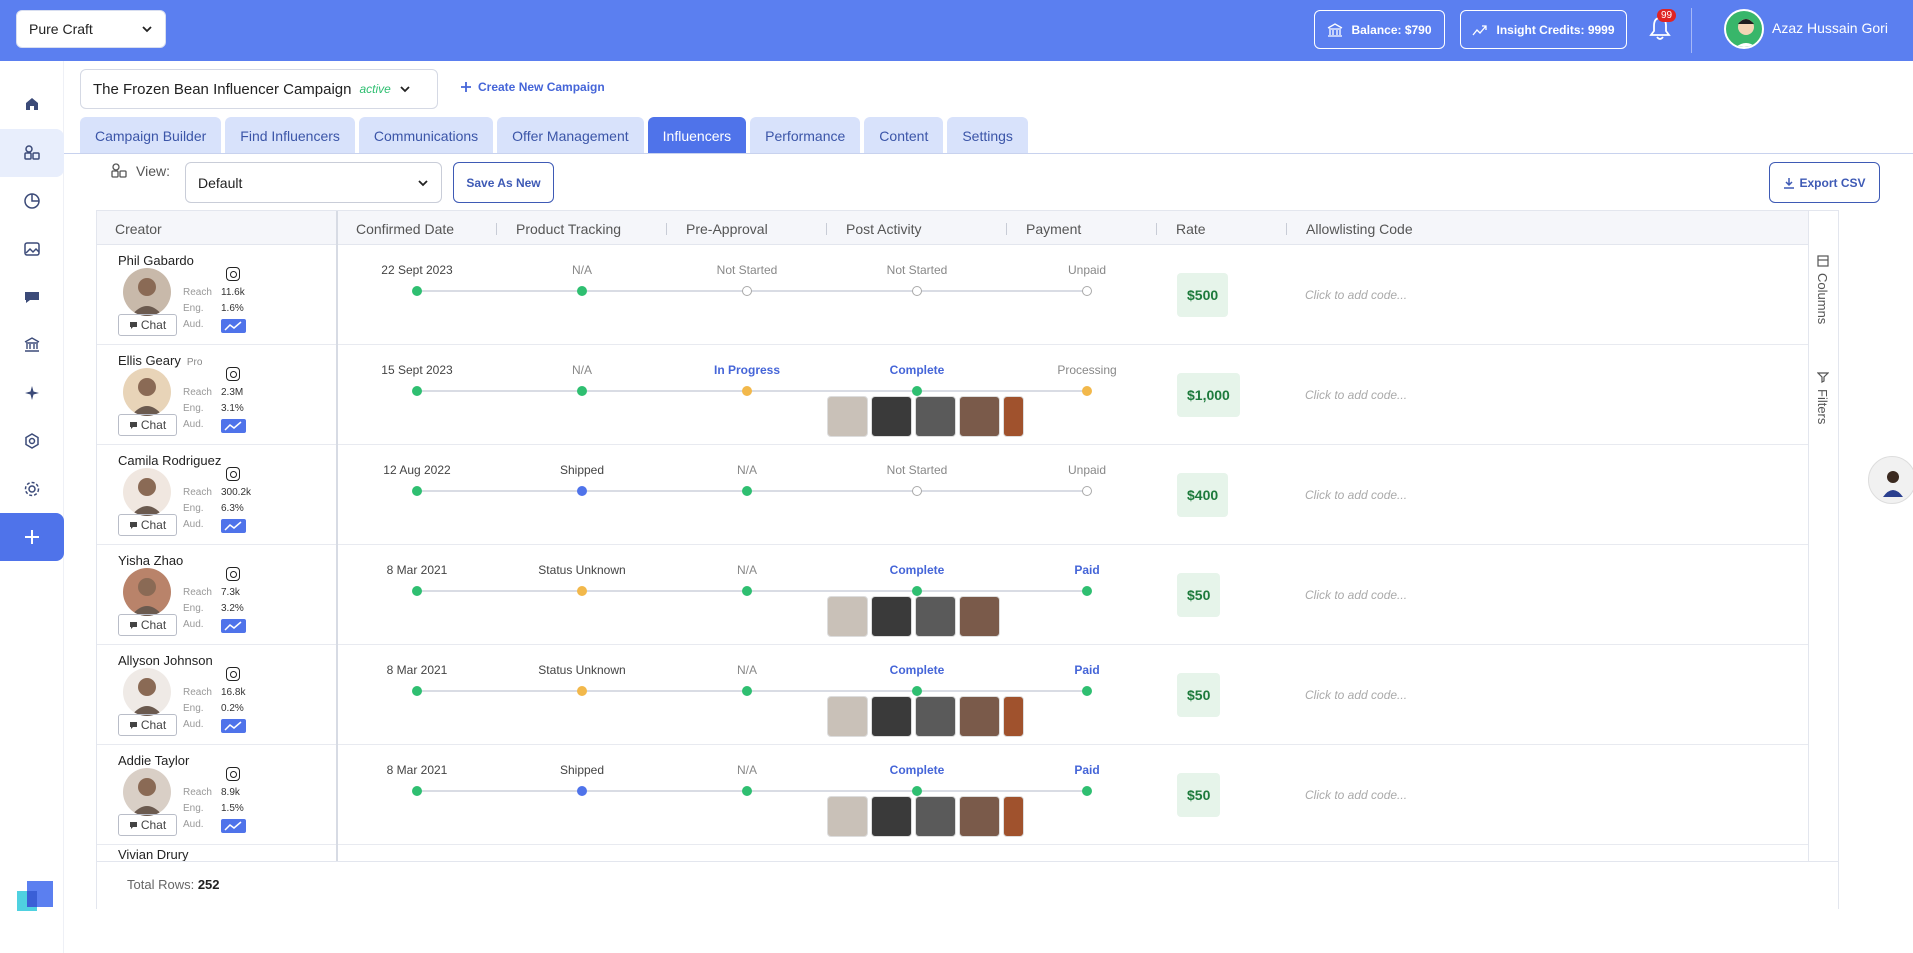  I want to click on nav-payments, so click(32, 345).